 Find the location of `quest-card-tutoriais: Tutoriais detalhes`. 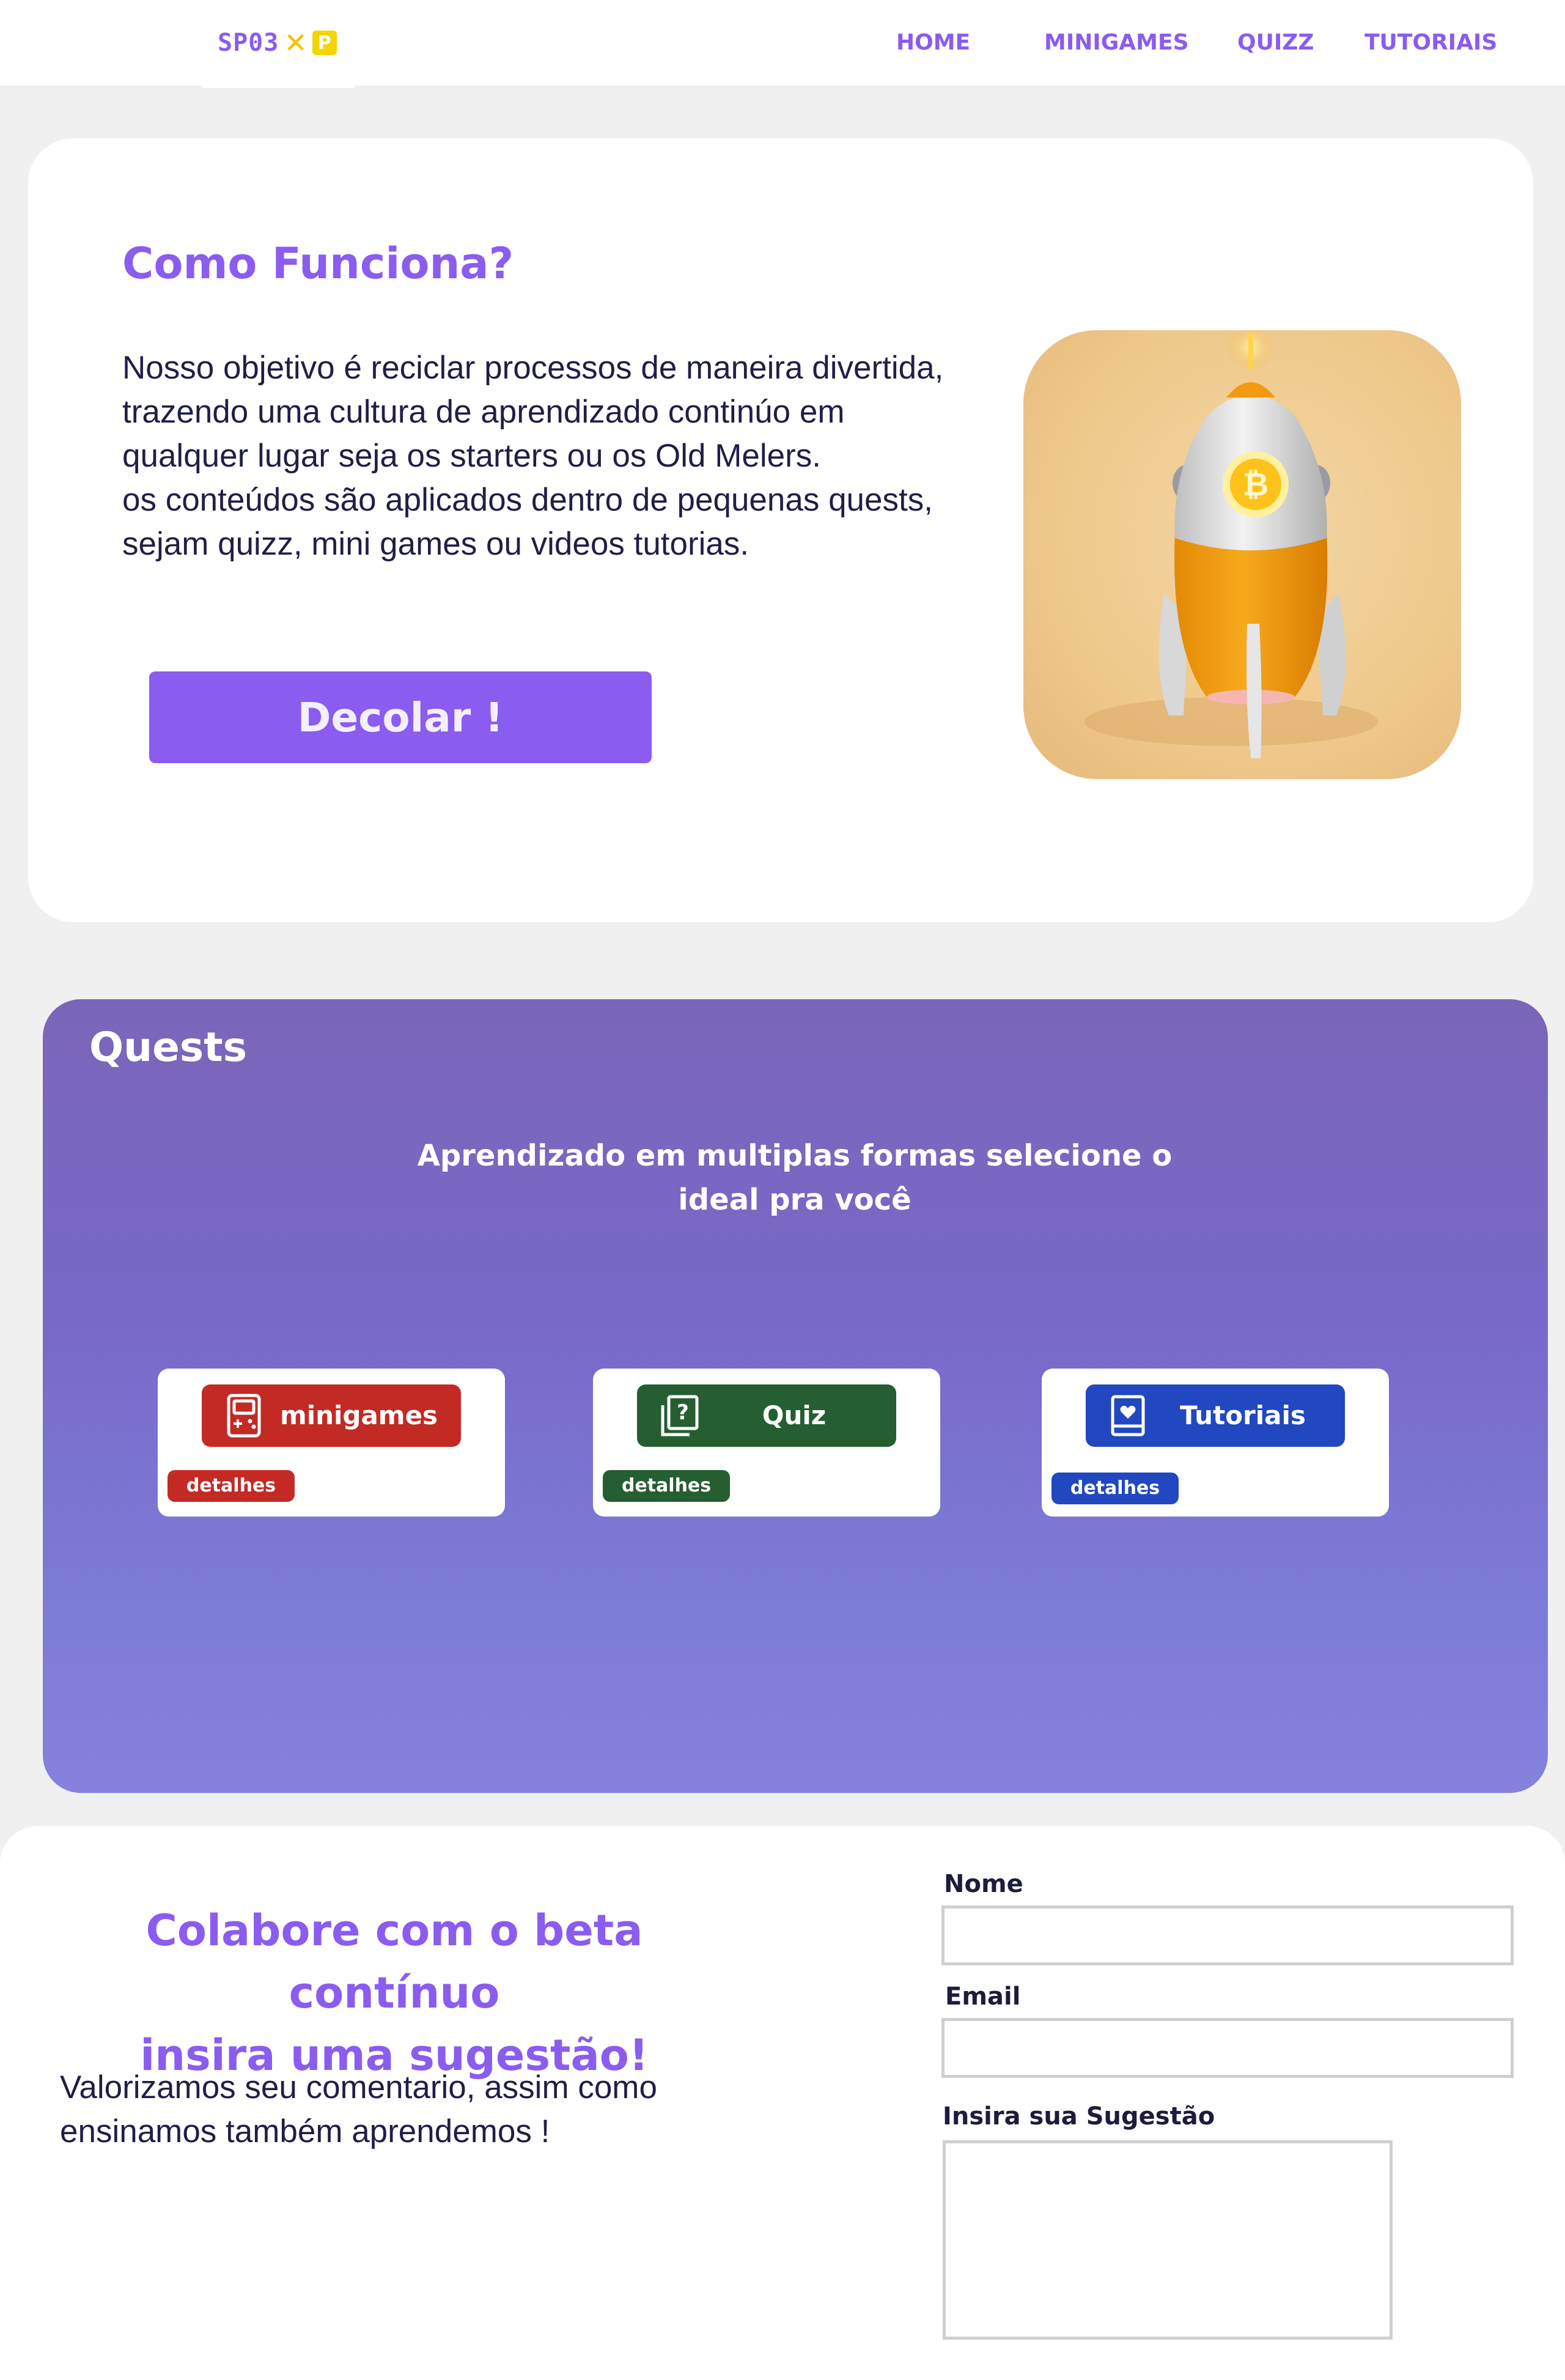

quest-card-tutoriais: Tutoriais detalhes is located at coordinates (1215, 1443).